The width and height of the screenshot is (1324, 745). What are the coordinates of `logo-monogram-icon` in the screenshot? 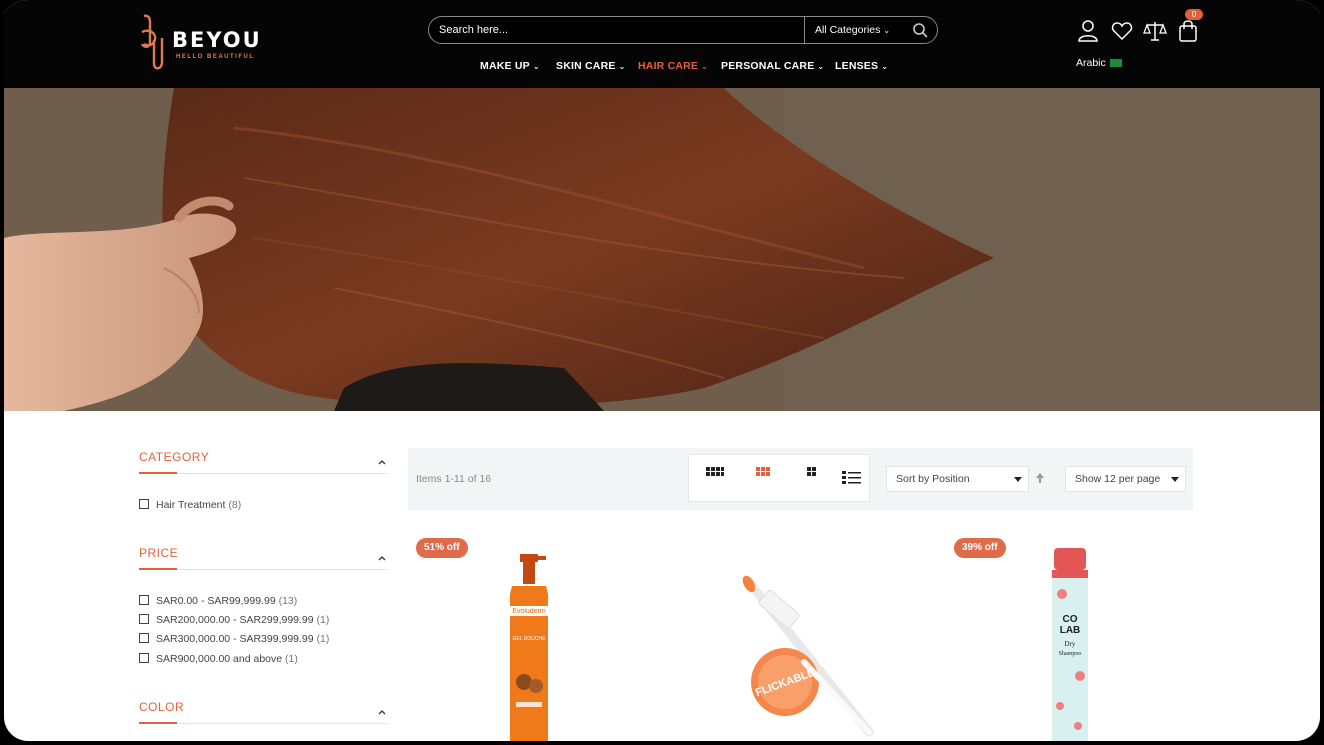 It's located at (152, 42).